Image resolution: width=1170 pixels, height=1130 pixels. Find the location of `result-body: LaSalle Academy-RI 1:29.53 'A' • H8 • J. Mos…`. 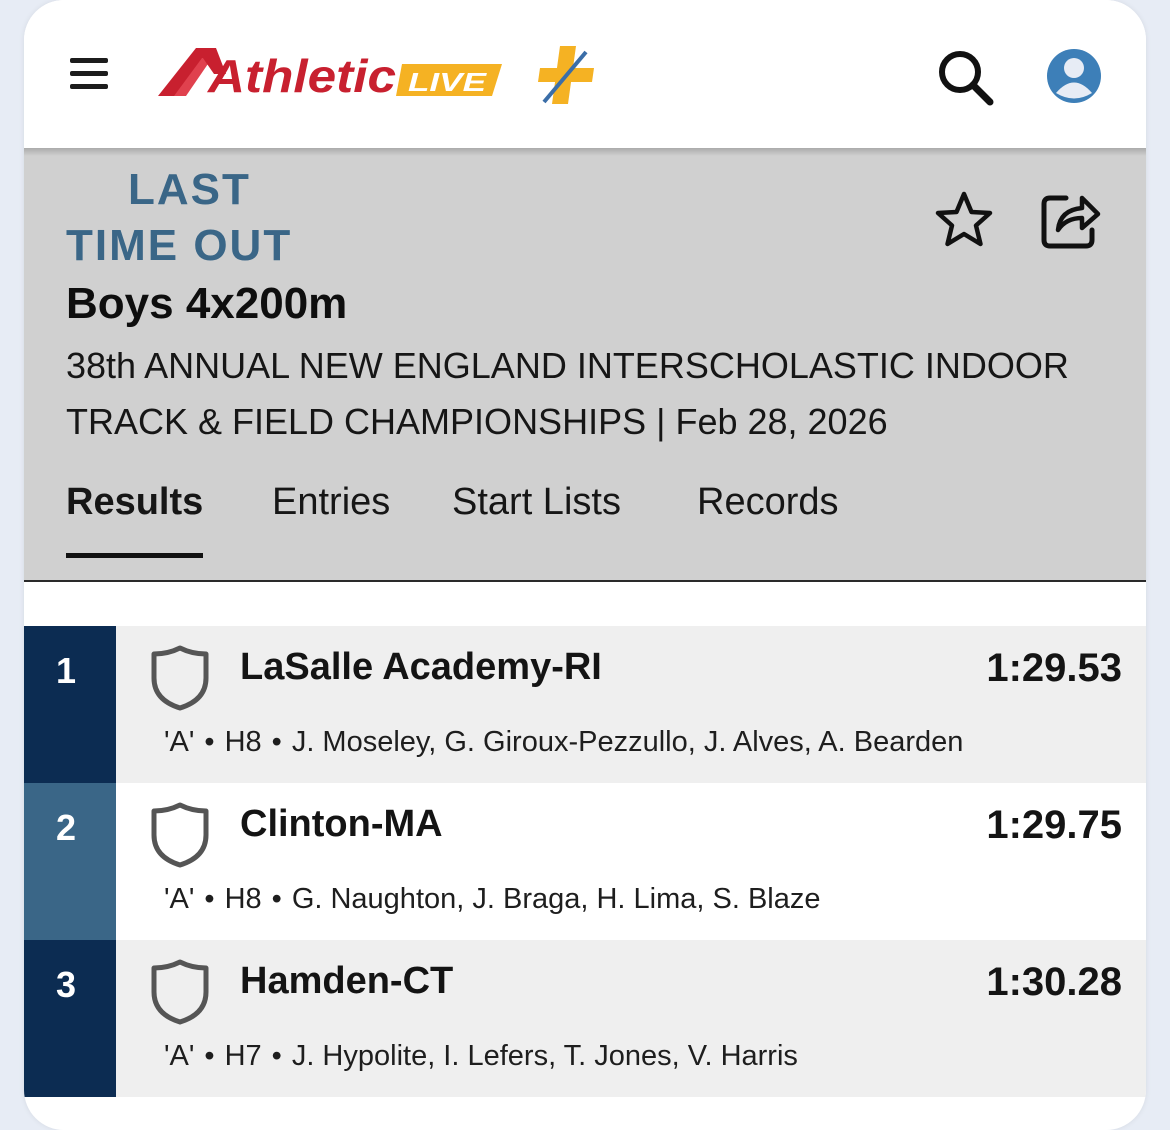

result-body: LaSalle Academy-RI 1:29.53 'A' • H8 • J. Mos… is located at coordinates (631, 704).